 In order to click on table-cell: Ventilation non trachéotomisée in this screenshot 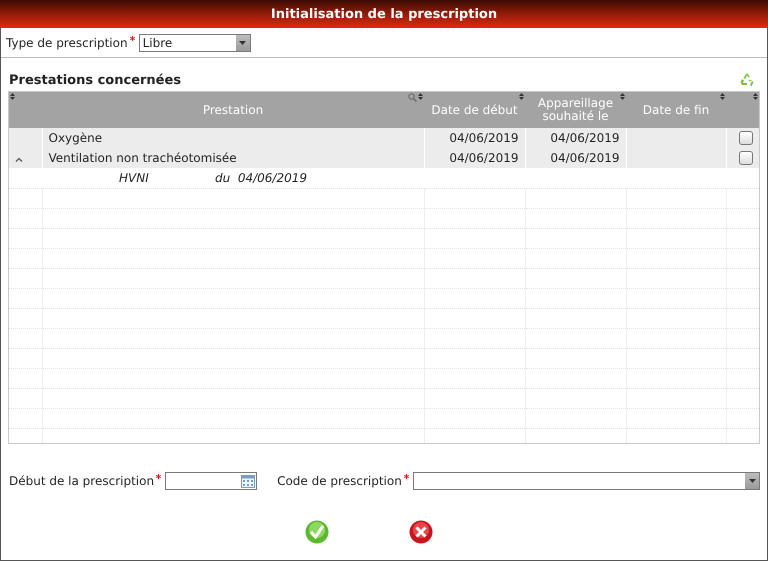, I will do `click(233, 158)`.